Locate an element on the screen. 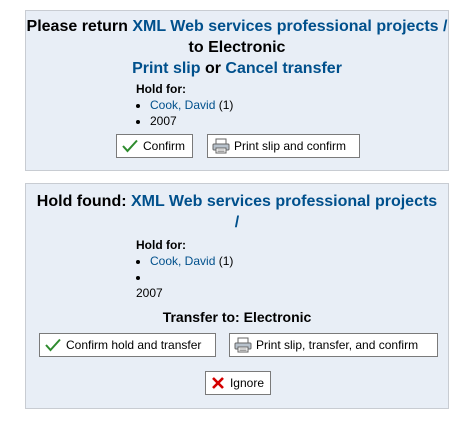 The image size is (474, 425). x-icon is located at coordinates (218, 383).